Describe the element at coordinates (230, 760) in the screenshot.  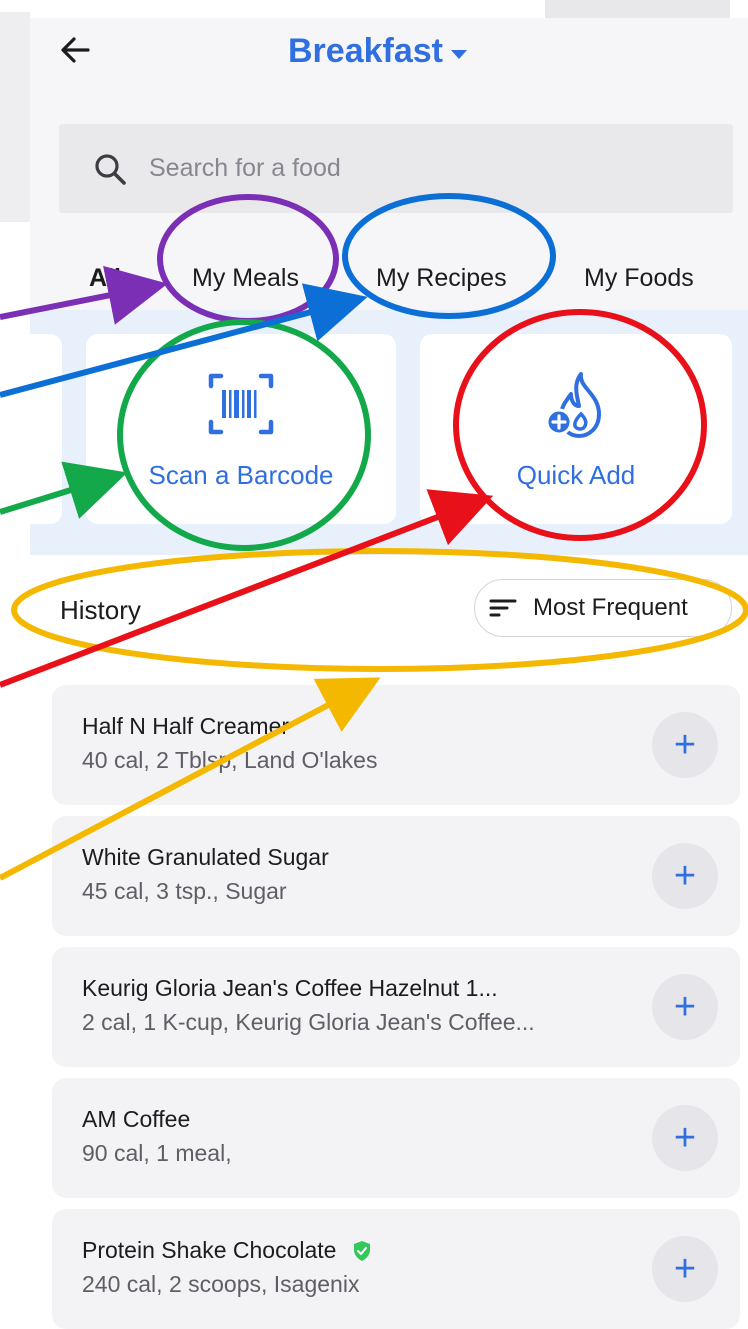
I see `food-detail: 40 cal, 2 Tblsp, Land O'lakes` at that location.